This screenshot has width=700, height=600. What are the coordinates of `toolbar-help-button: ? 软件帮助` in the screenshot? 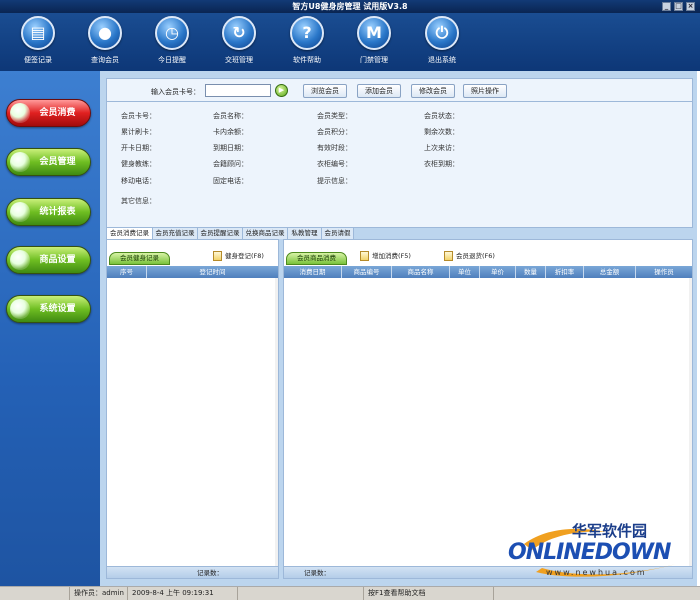 It's located at (307, 40).